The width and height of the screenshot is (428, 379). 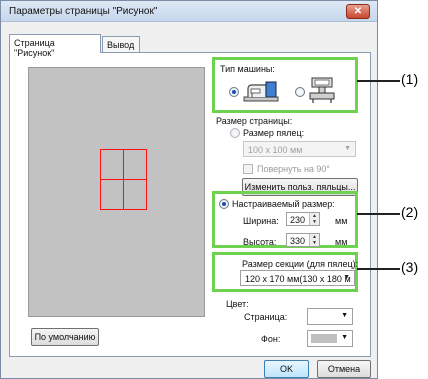 I want to click on hoop-size-radio, so click(x=235, y=133).